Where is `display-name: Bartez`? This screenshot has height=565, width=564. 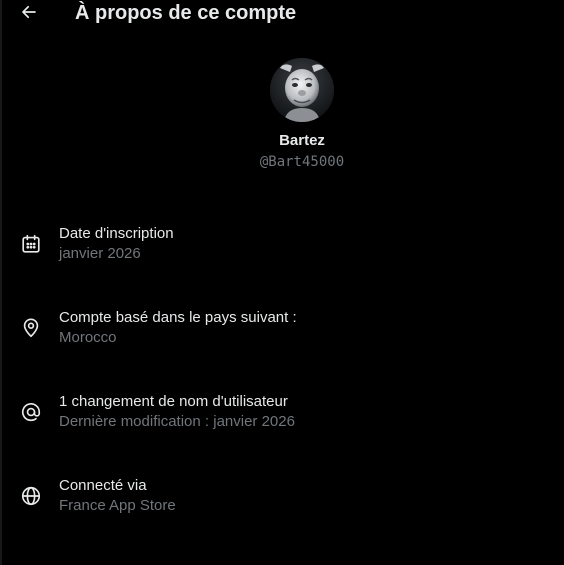 display-name: Bartez is located at coordinates (302, 140).